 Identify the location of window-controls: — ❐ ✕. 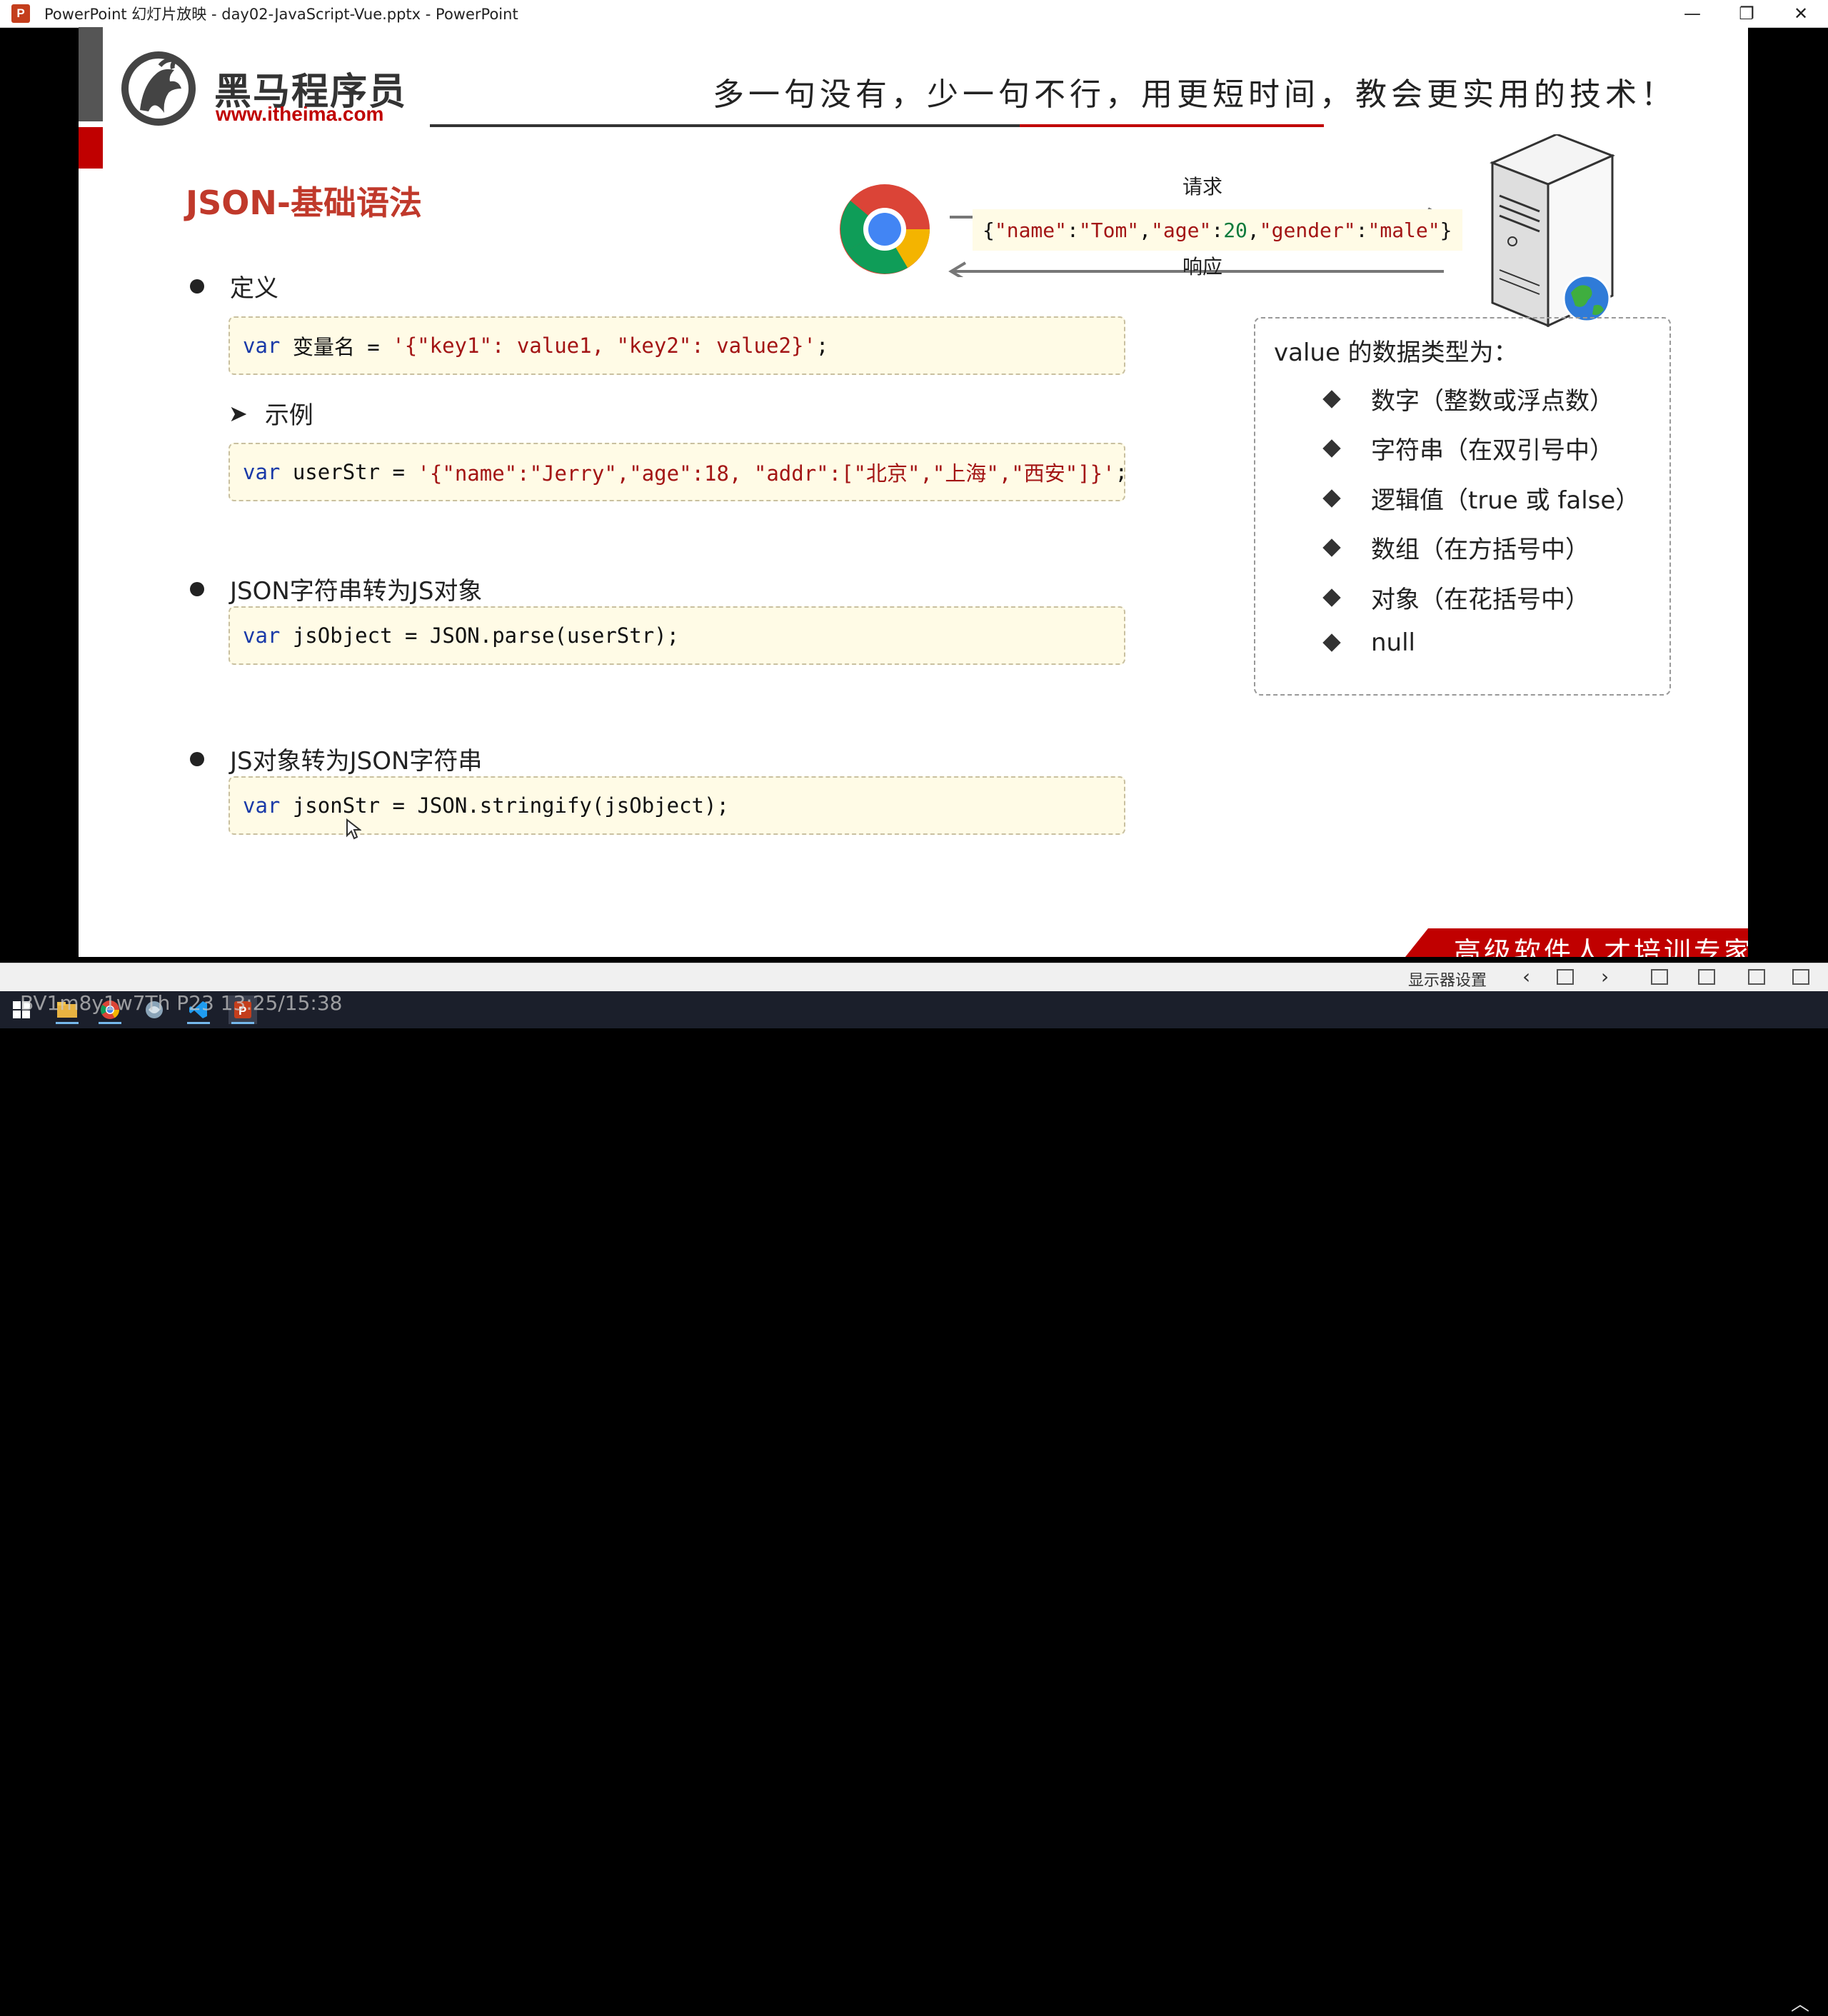
(1746, 14).